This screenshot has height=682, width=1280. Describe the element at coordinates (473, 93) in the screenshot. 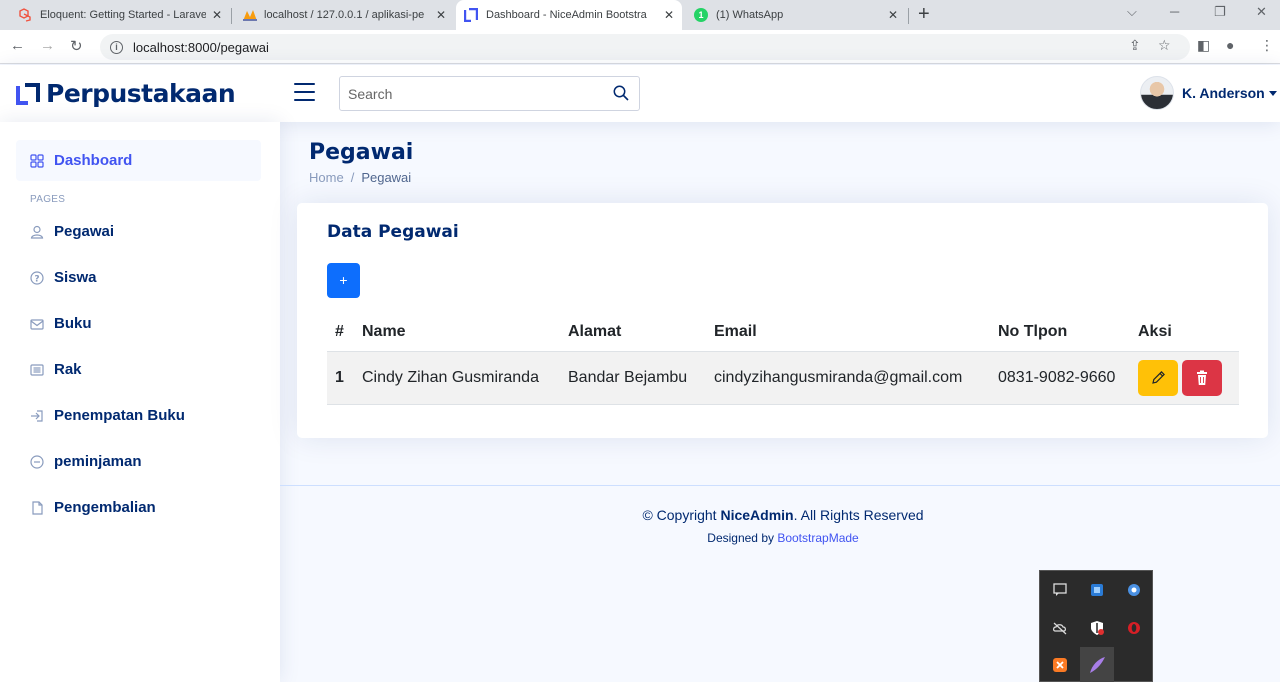

I see `search-input` at that location.